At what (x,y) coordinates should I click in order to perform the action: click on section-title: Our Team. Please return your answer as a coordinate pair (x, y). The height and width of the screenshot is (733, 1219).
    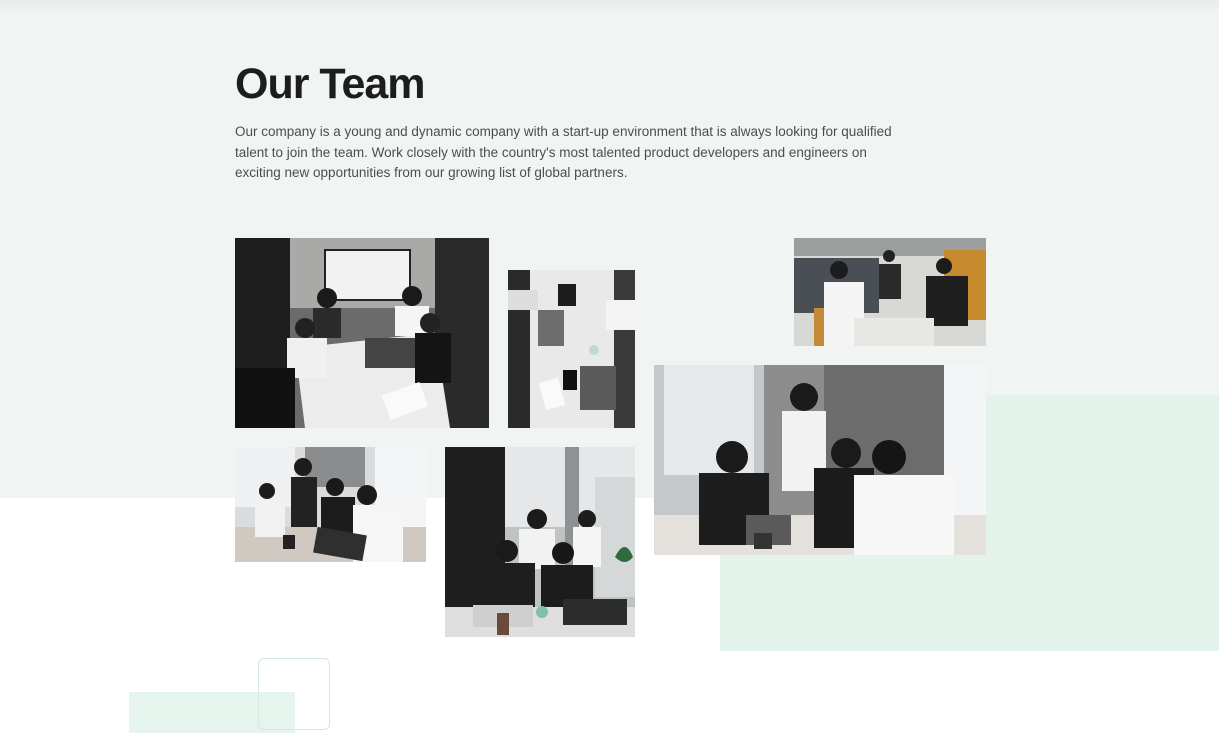
    Looking at the image, I should click on (330, 84).